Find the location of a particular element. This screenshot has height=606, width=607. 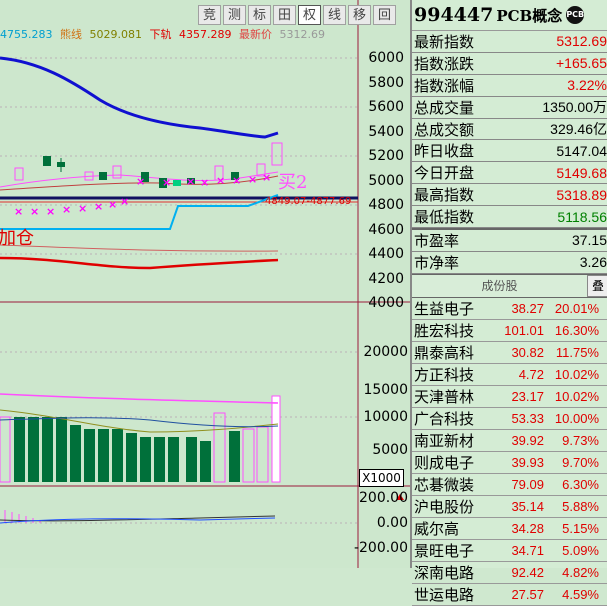

tb-button-compete: 竞 is located at coordinates (209, 15).